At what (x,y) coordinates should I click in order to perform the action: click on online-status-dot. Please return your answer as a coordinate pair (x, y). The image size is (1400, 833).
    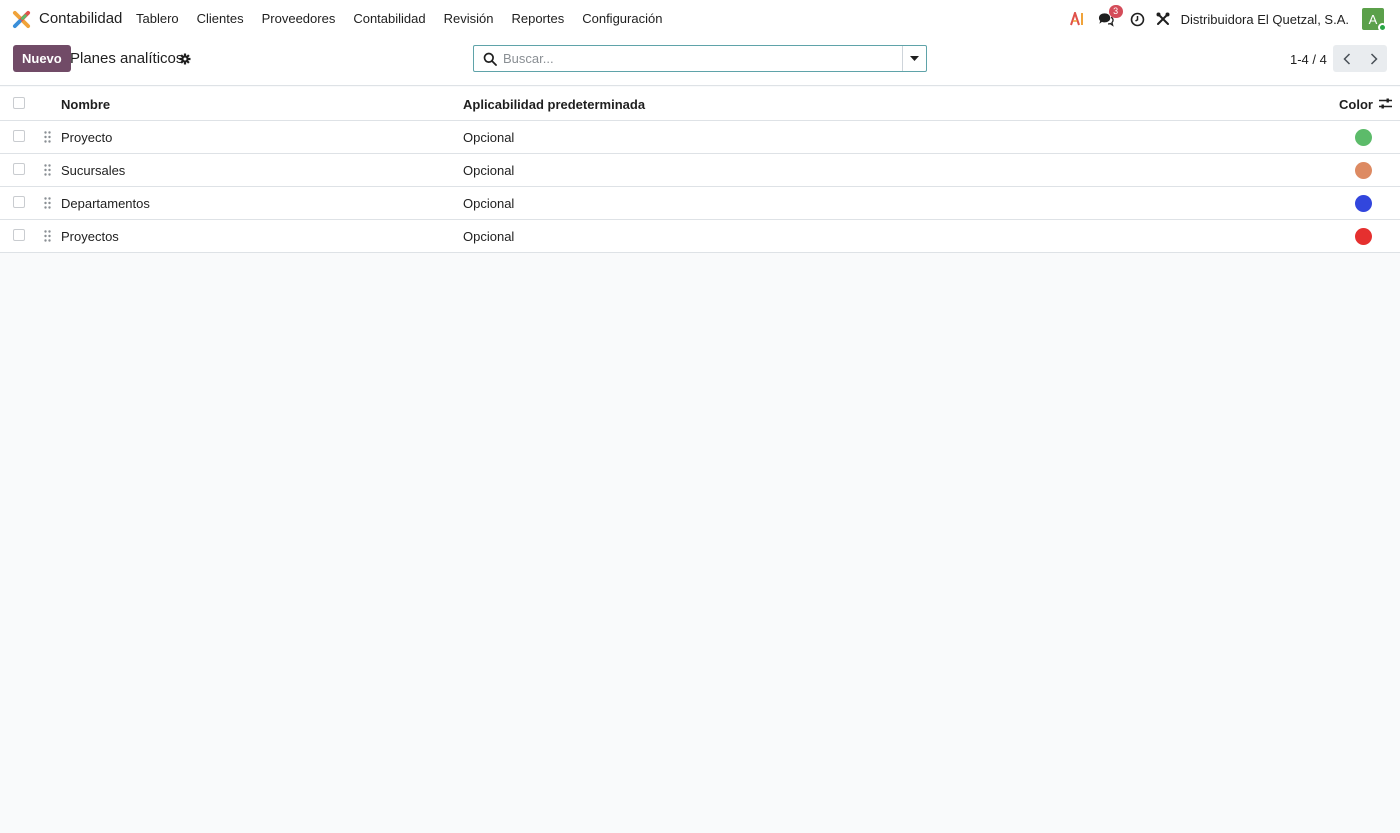
    Looking at the image, I should click on (1382, 27).